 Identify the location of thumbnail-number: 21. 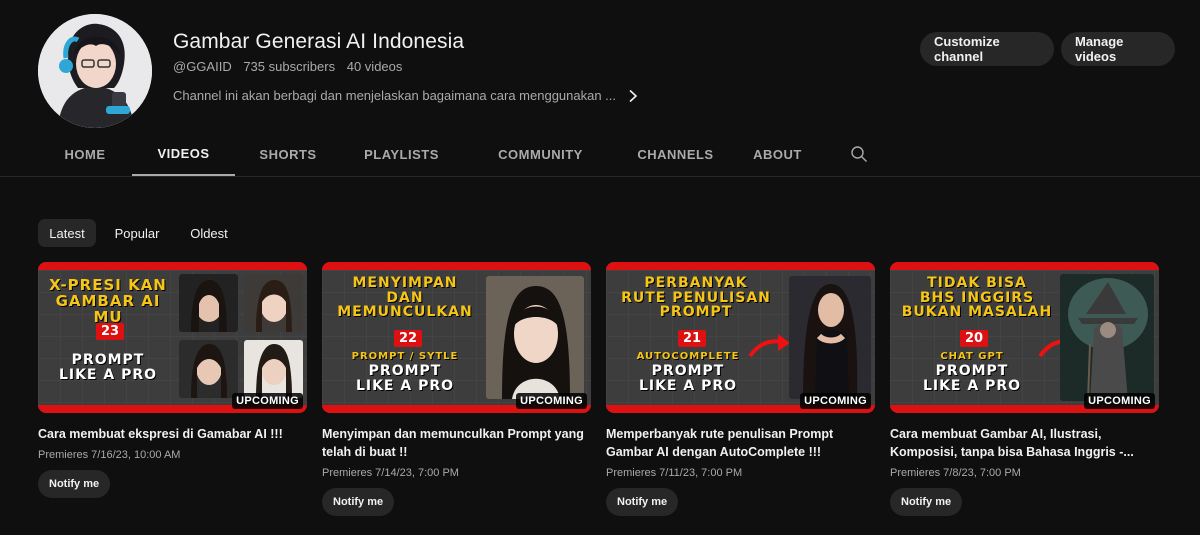
(692, 338).